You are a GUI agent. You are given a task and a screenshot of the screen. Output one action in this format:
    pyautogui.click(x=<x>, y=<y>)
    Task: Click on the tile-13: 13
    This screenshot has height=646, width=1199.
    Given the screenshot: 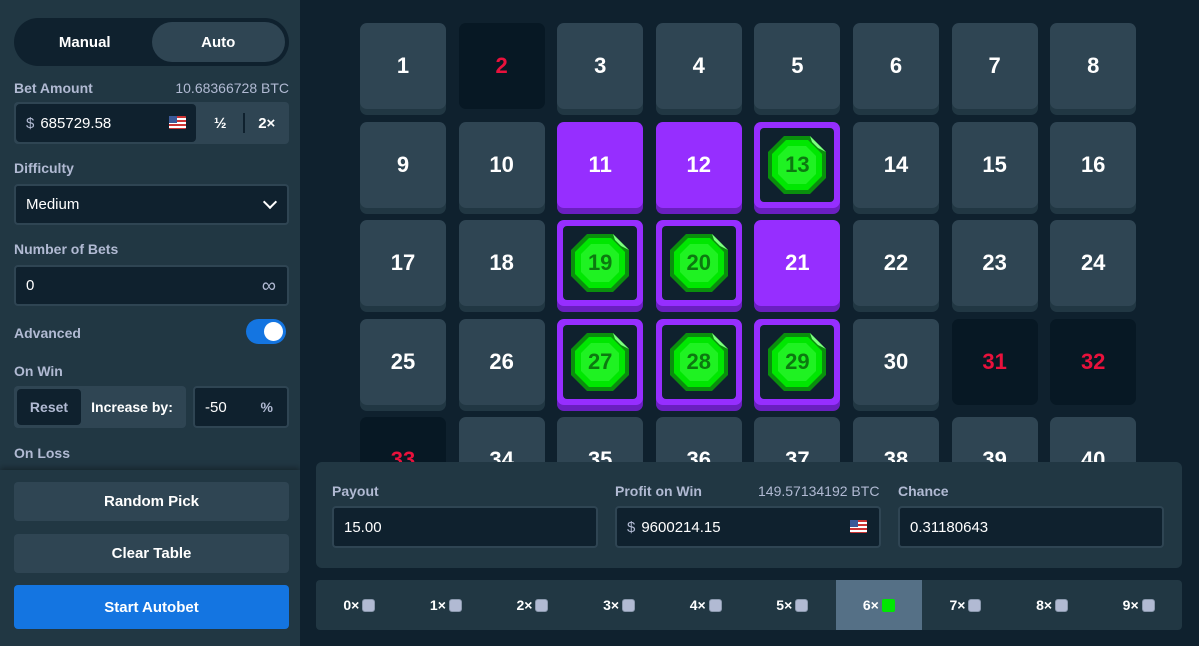 What is the action you would take?
    pyautogui.click(x=797, y=164)
    